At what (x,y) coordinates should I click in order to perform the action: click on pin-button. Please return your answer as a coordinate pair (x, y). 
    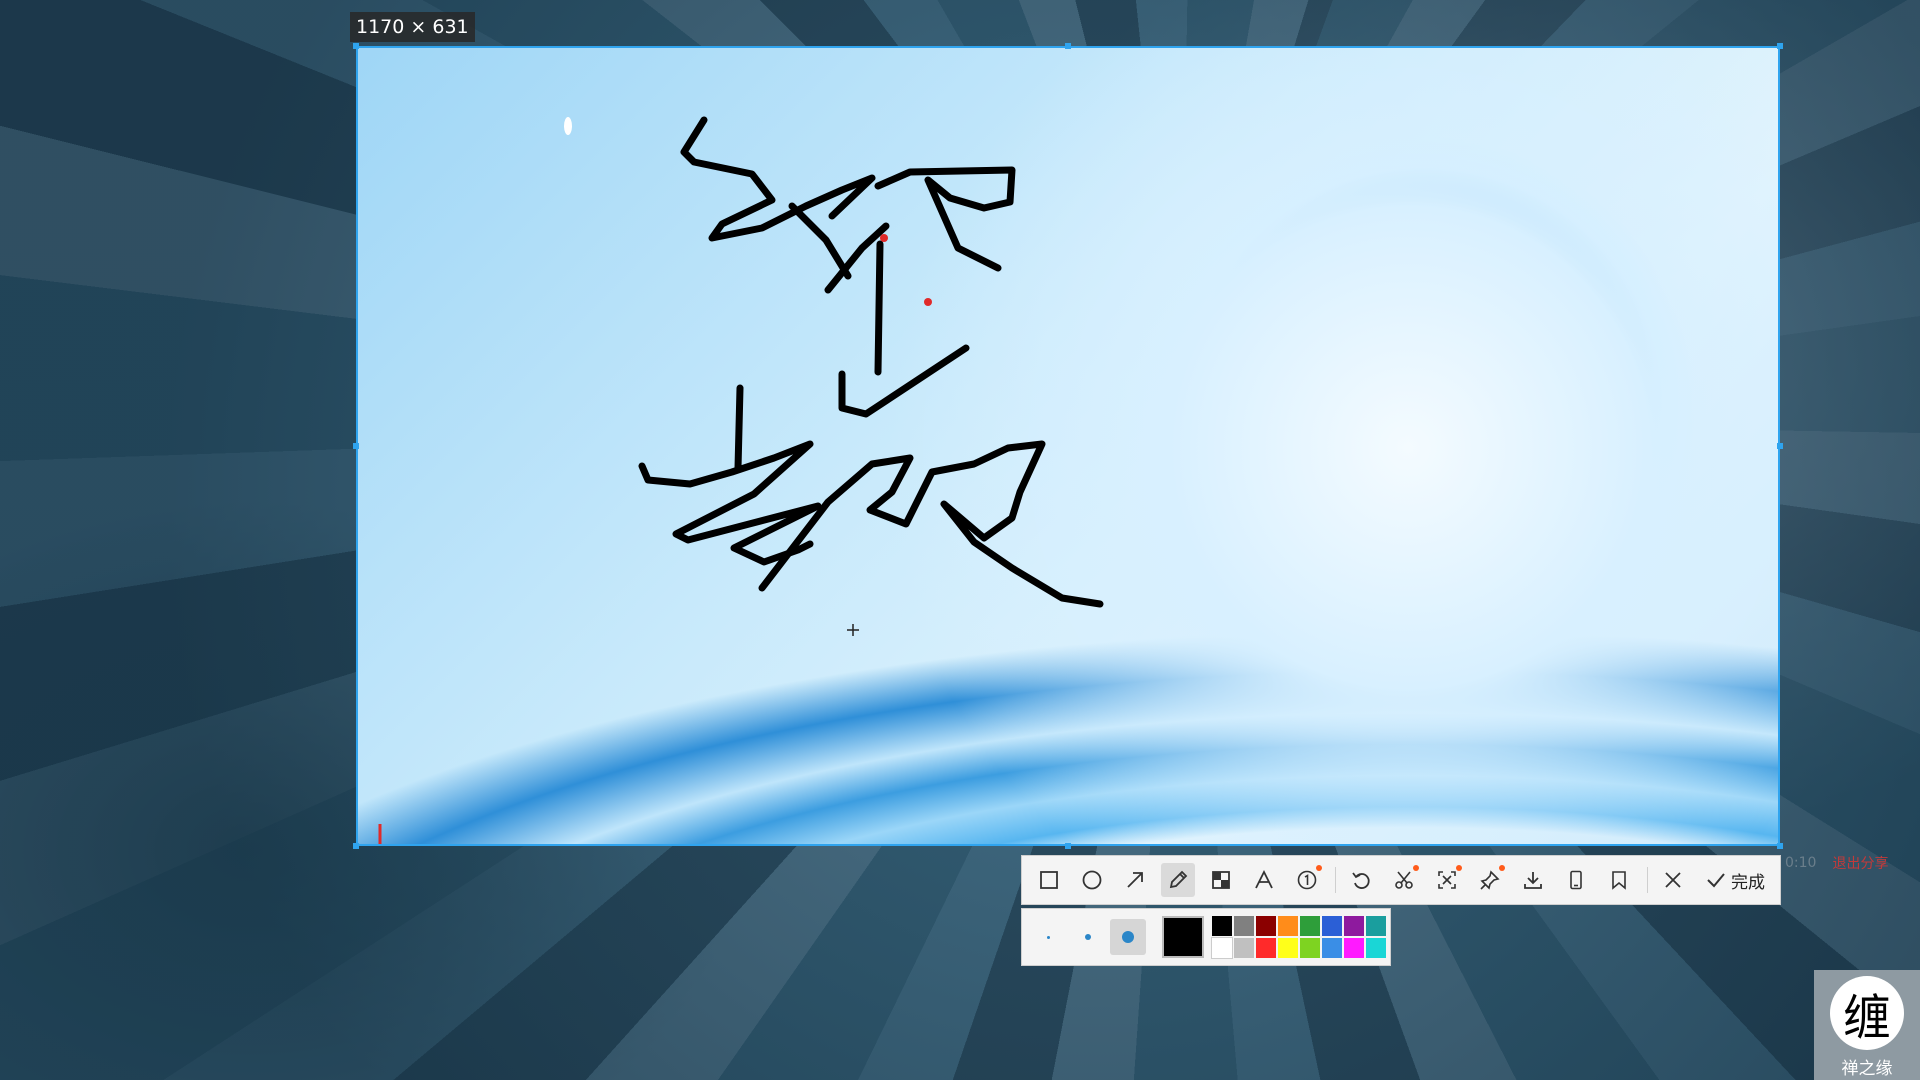
    Looking at the image, I should click on (1490, 880).